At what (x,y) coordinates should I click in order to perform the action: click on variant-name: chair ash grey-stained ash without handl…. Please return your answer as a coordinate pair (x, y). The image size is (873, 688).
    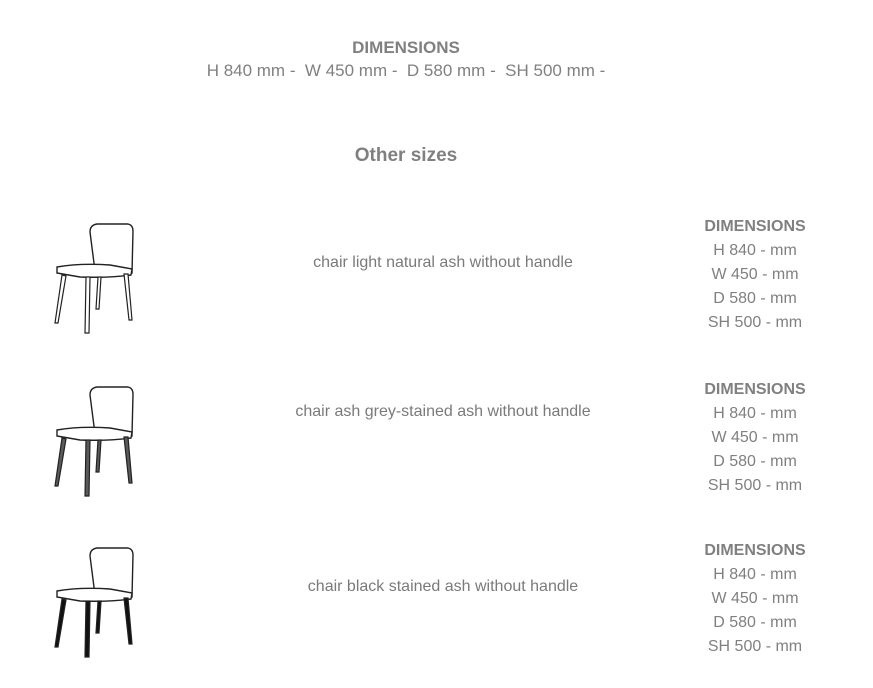
    Looking at the image, I should click on (443, 412).